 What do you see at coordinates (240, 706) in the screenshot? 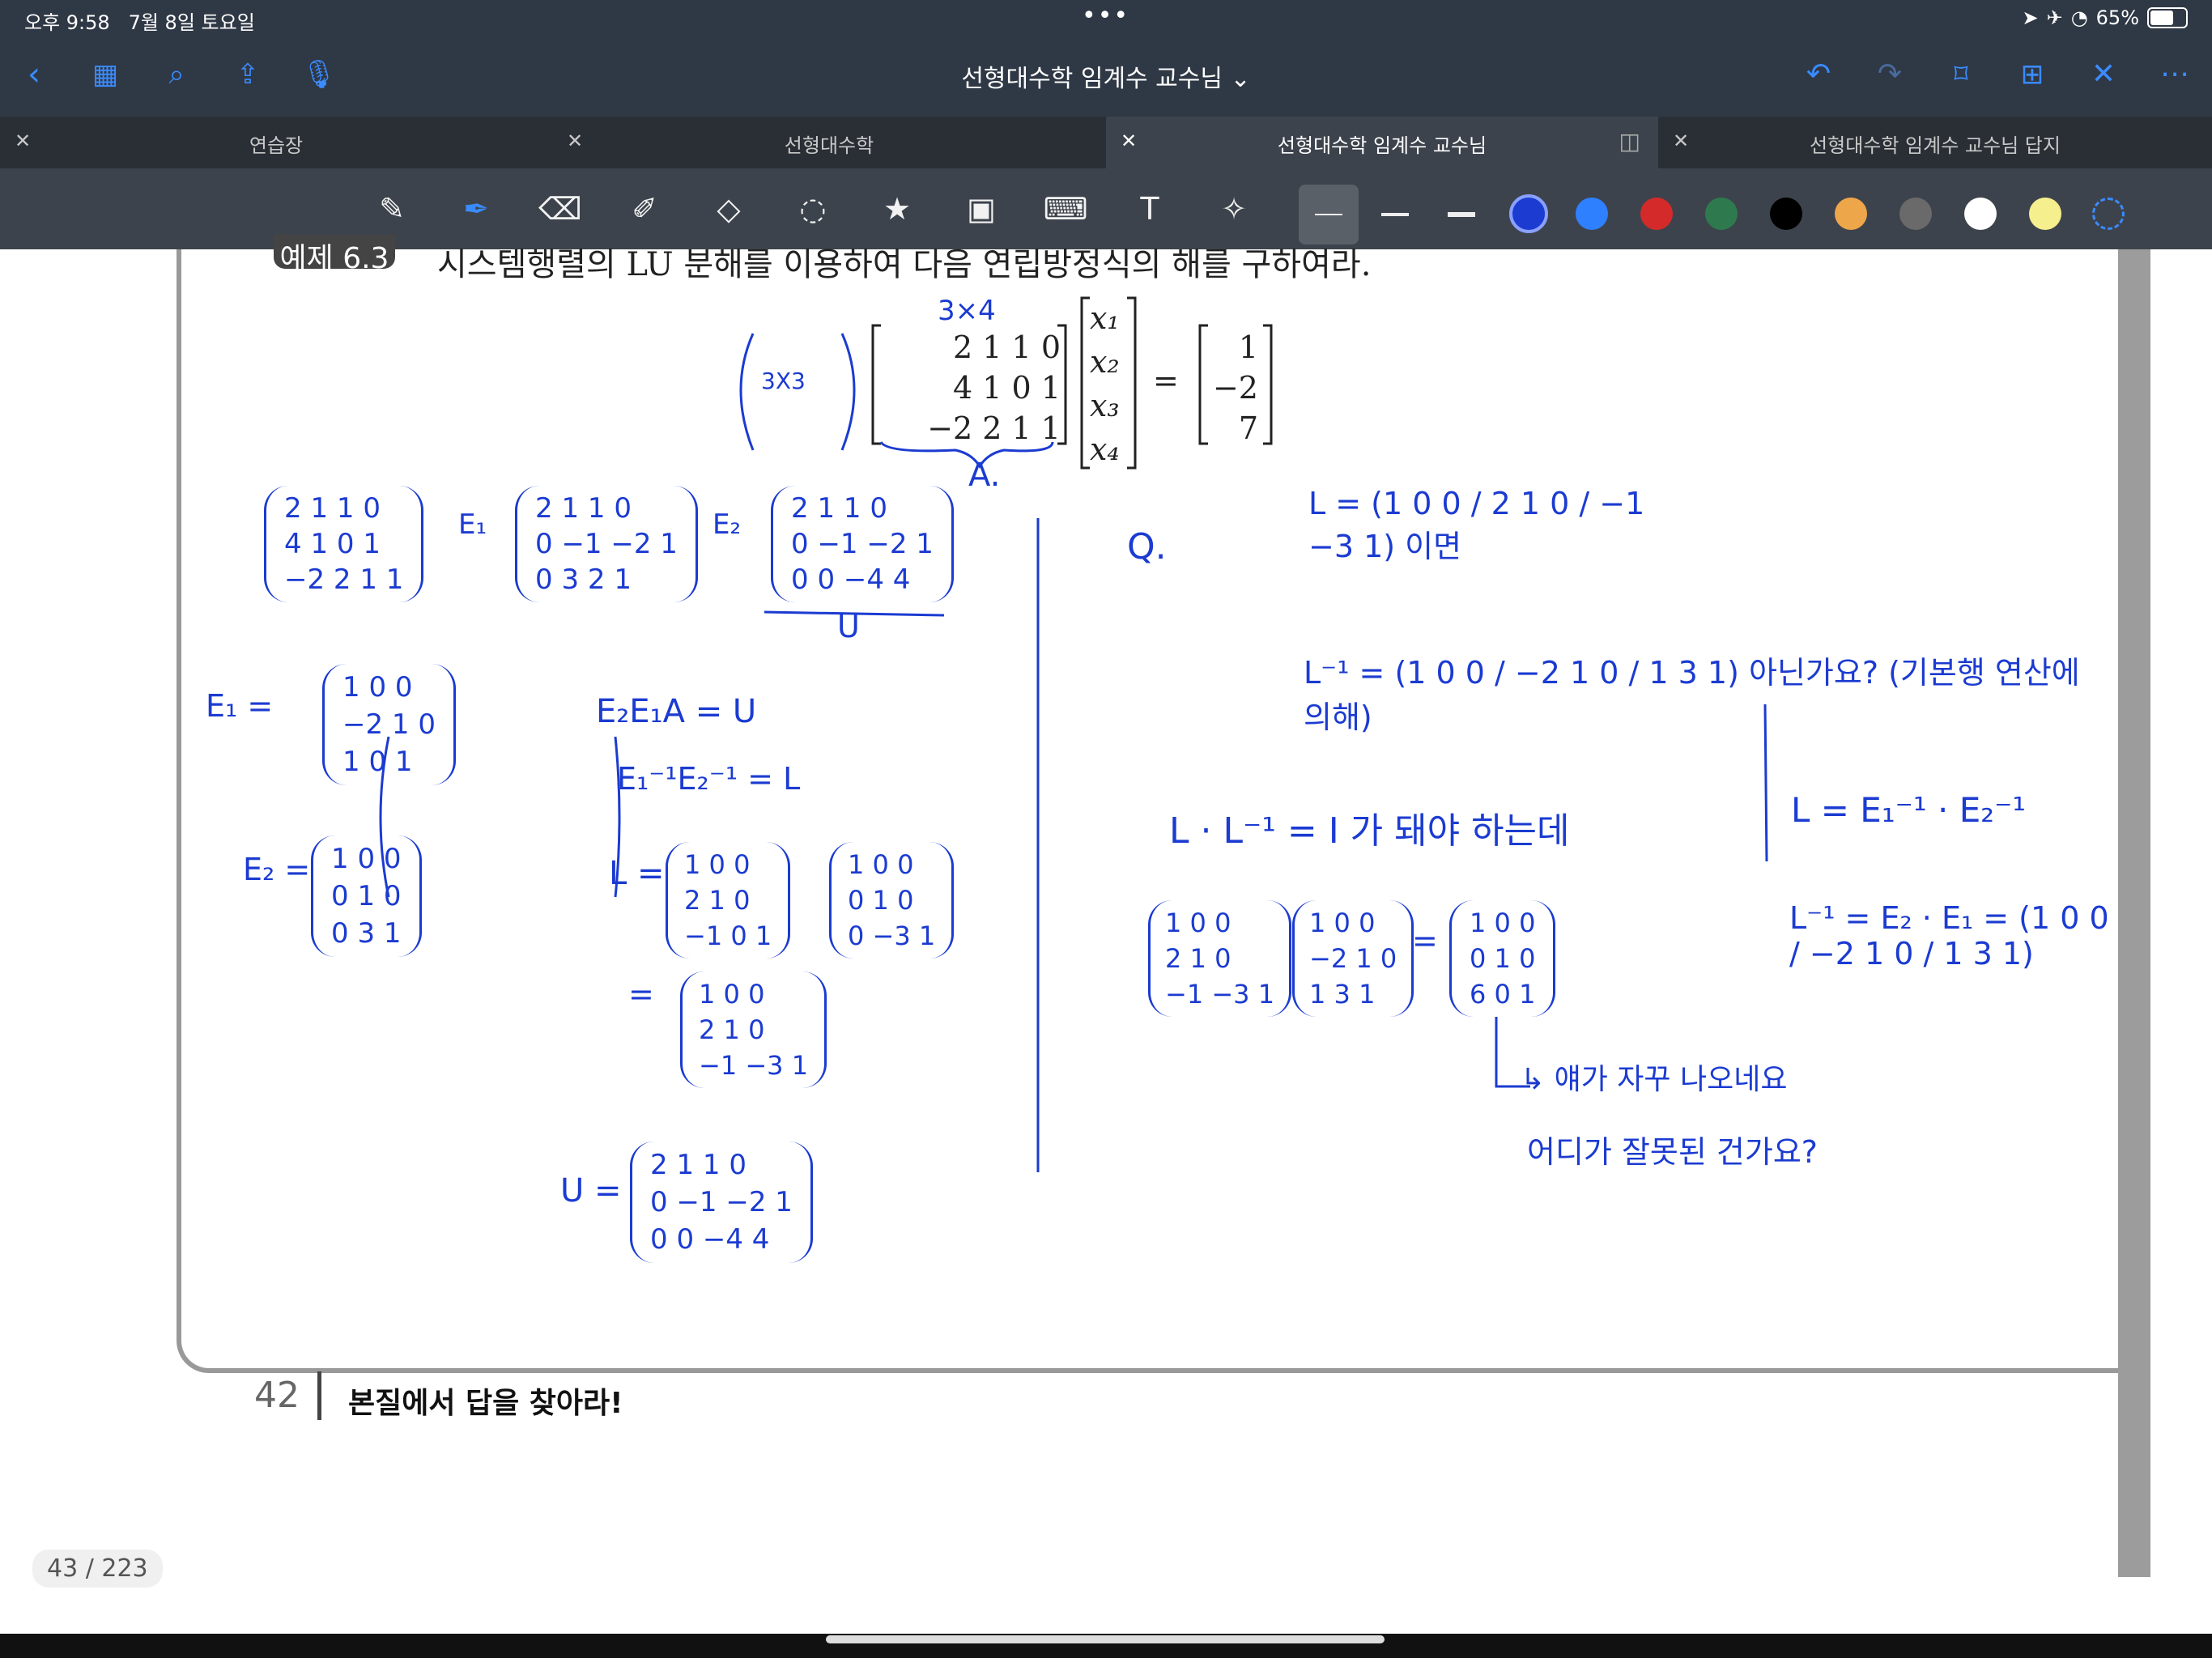
I see `label-E1: E₁ =` at bounding box center [240, 706].